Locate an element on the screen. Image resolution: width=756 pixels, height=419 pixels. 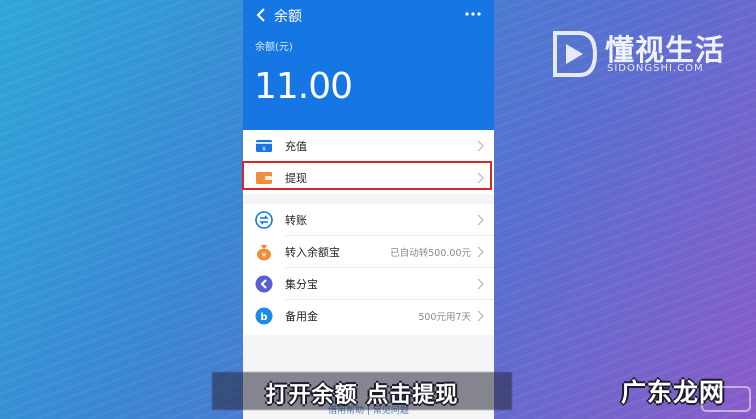
auto-transfer-status: 已自动转500.00元 is located at coordinates (430, 253).